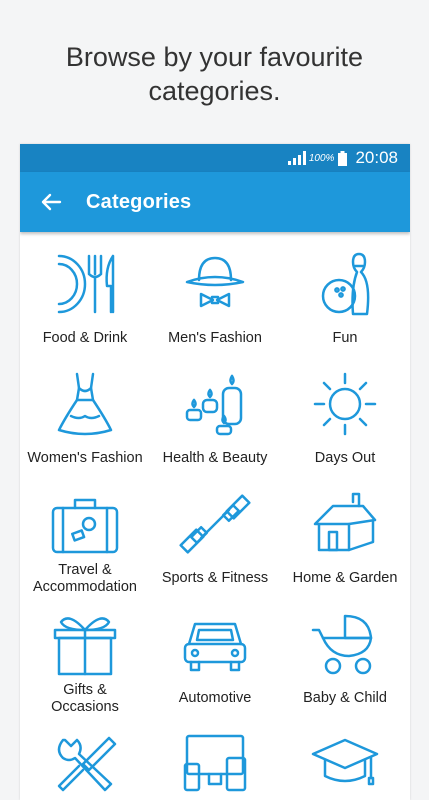 This screenshot has width=429, height=800. I want to click on plate-fork-knife-icon, so click(86, 283).